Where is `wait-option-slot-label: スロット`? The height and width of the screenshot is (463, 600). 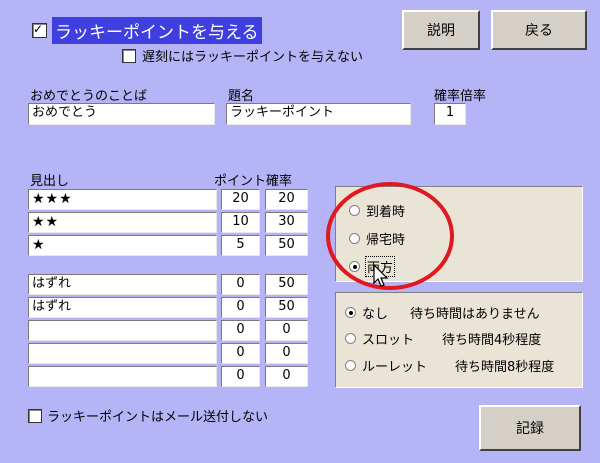 wait-option-slot-label: スロット is located at coordinates (388, 340).